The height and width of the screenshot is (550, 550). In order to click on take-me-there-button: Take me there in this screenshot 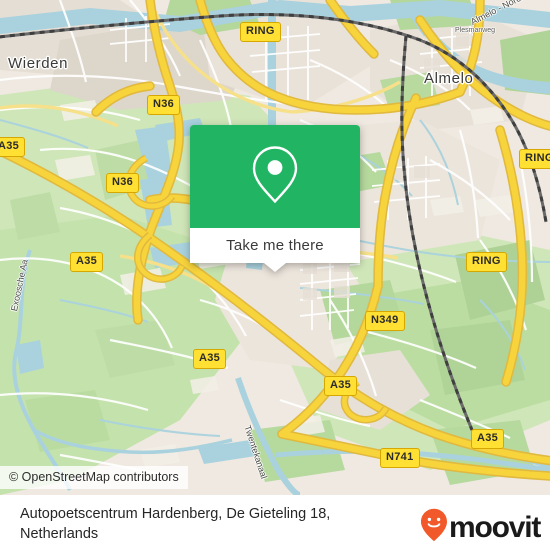, I will do `click(275, 245)`.